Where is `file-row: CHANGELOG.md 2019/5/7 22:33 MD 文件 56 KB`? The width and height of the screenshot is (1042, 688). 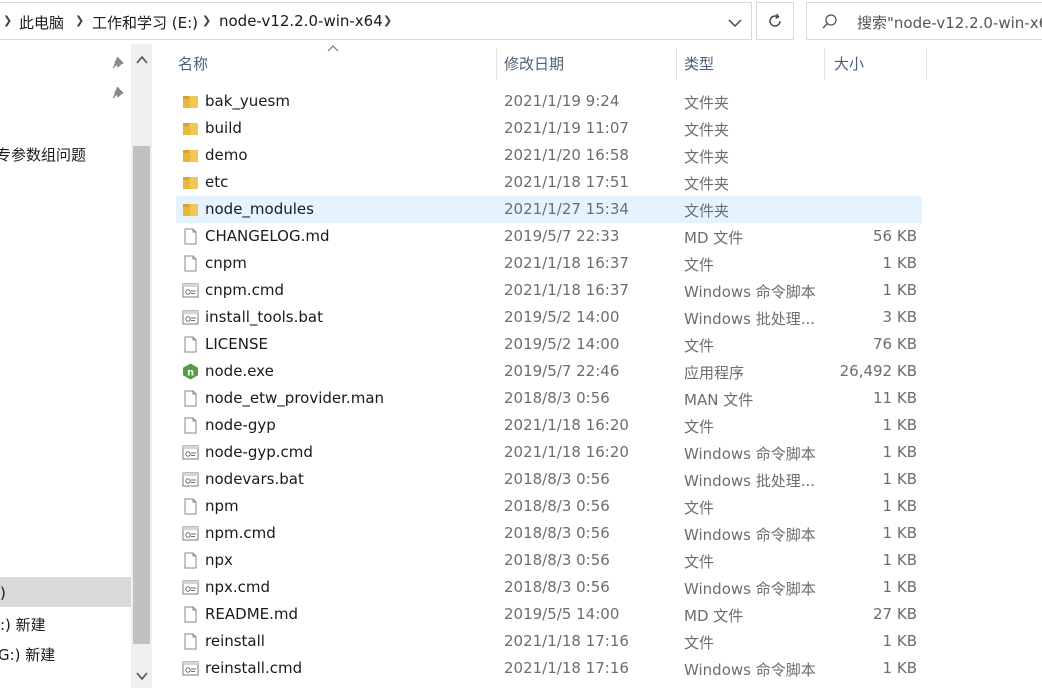 file-row: CHANGELOG.md 2019/5/7 22:33 MD 文件 56 KB is located at coordinates (549, 236).